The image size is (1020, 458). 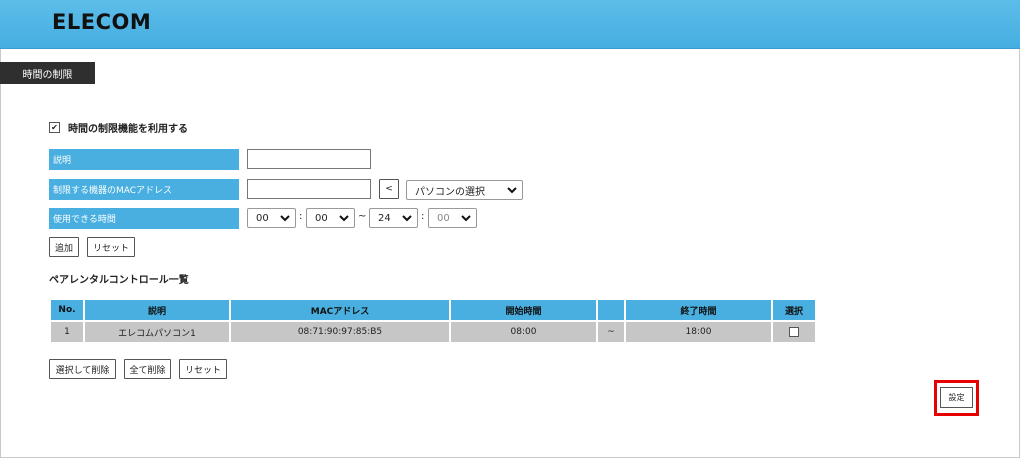 I want to click on row-select-cell, so click(x=794, y=332).